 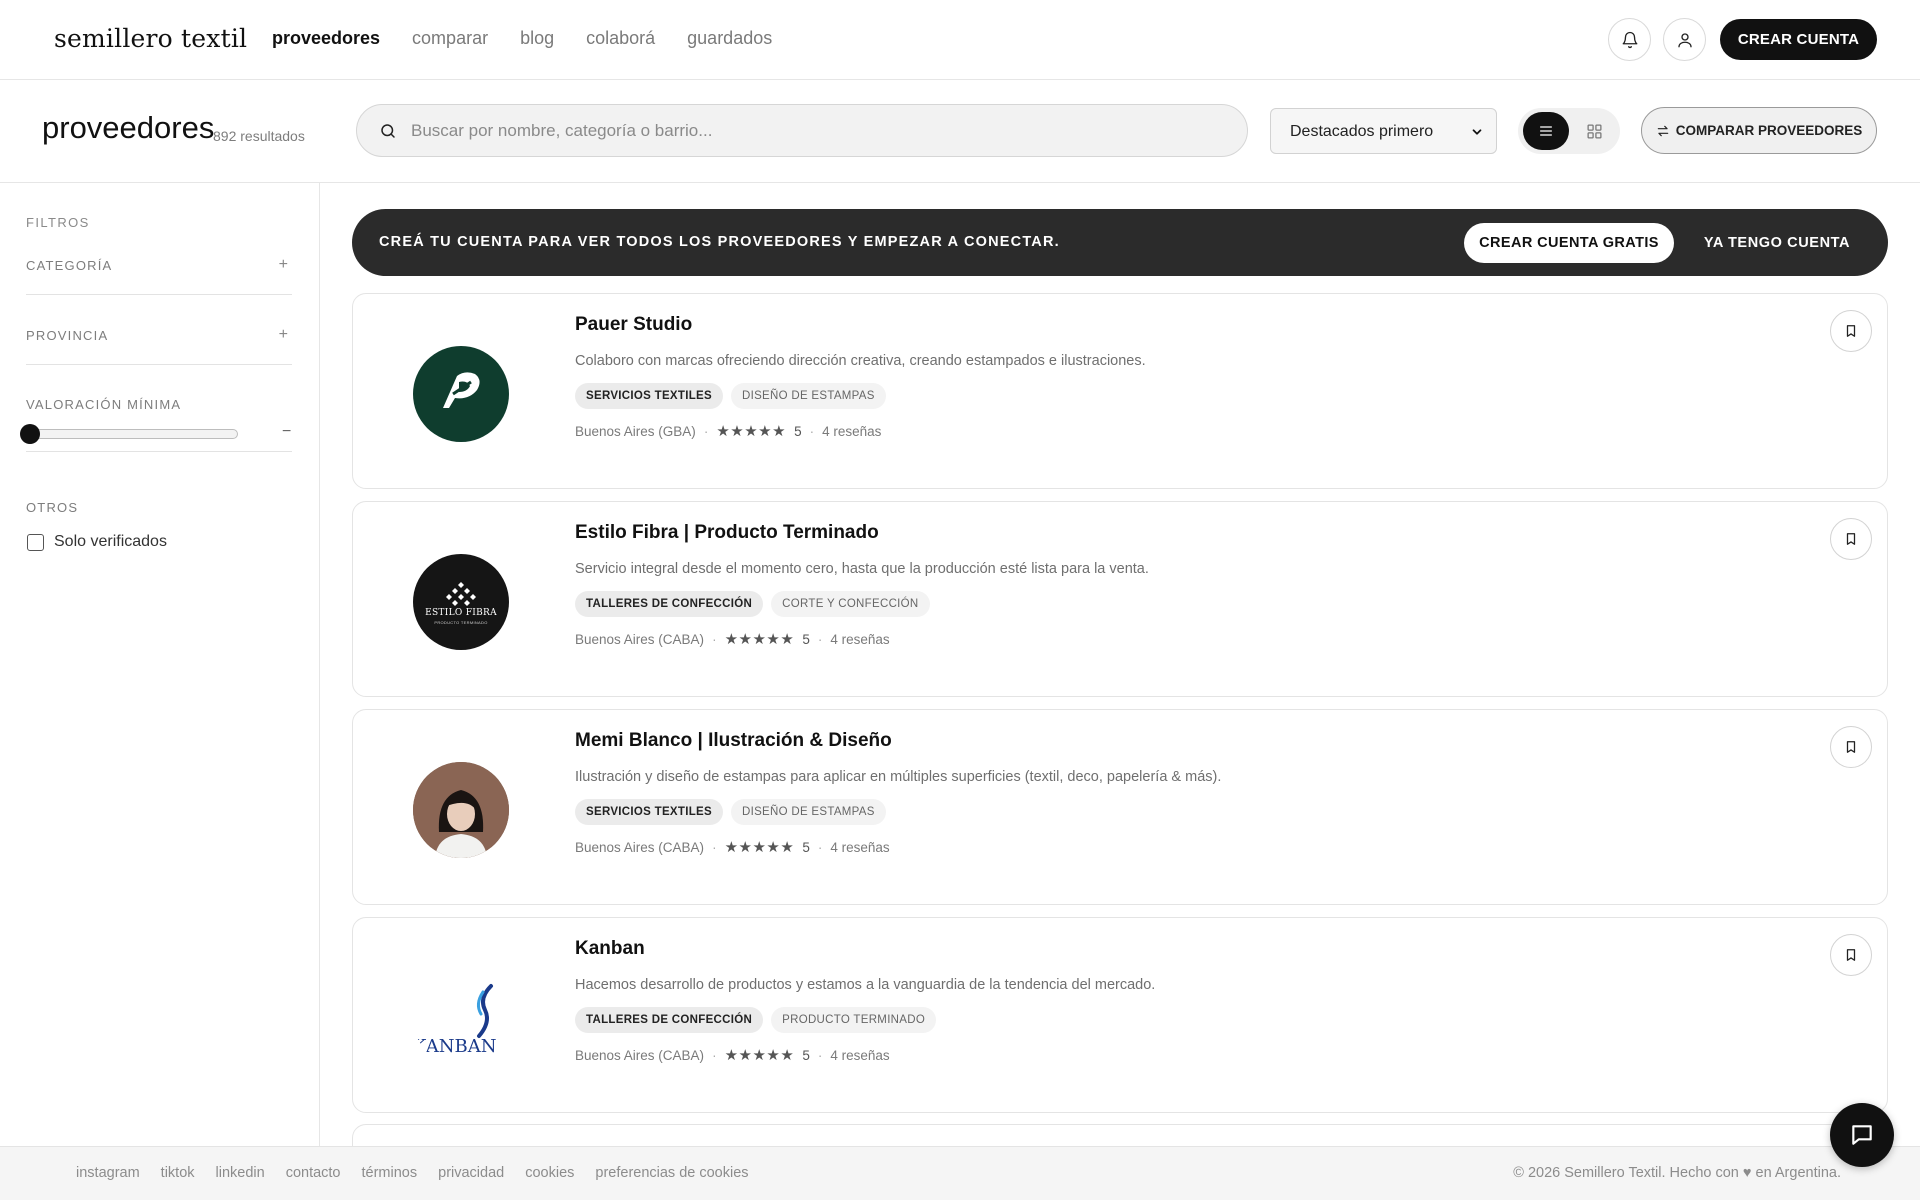 What do you see at coordinates (108, 1173) in the screenshot?
I see `footer-link-instagram: instagram` at bounding box center [108, 1173].